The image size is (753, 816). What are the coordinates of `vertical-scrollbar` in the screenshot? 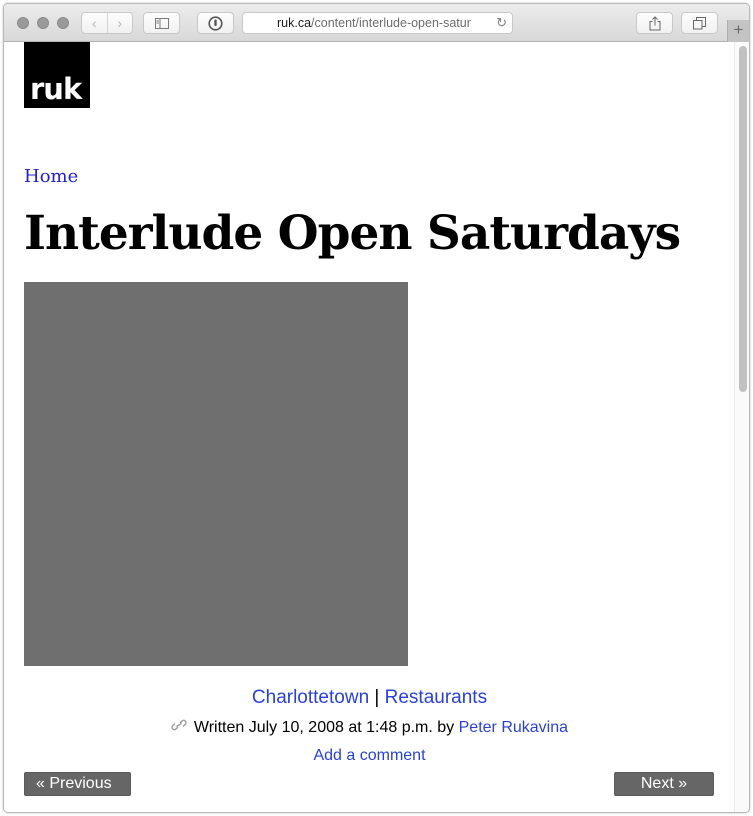 It's located at (741, 427).